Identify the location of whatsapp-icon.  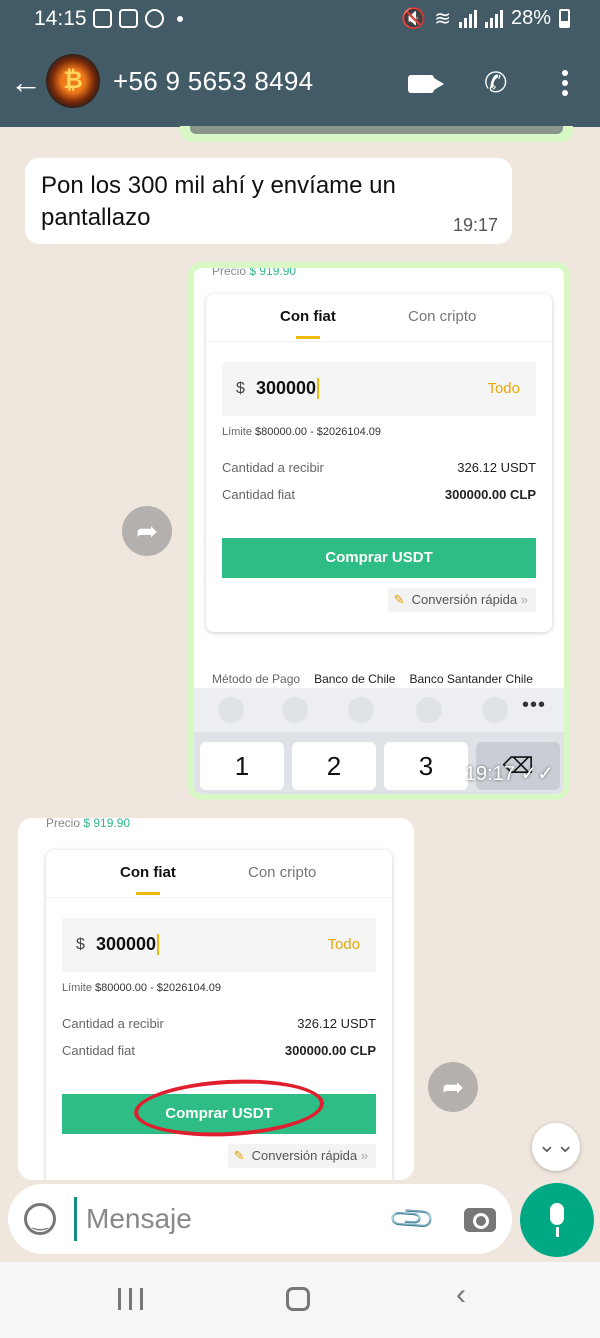
(154, 18).